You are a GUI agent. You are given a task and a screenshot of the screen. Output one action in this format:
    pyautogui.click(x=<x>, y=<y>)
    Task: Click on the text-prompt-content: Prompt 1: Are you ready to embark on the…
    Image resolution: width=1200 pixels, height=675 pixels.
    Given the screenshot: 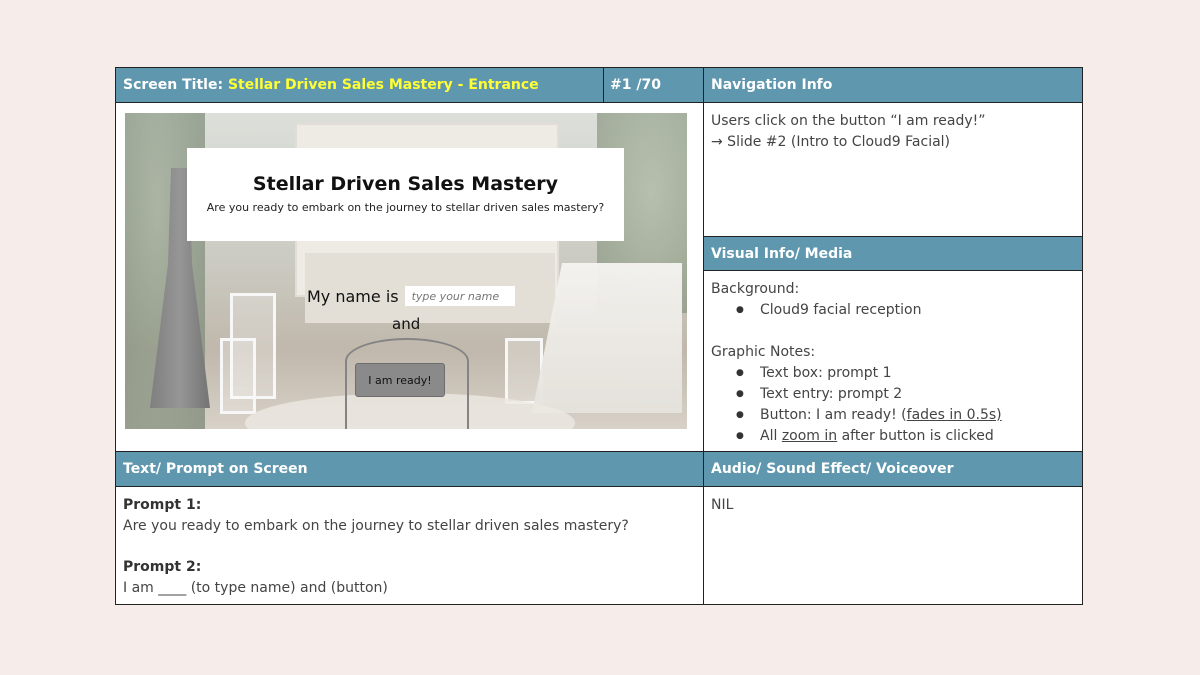 What is the action you would take?
    pyautogui.click(x=410, y=545)
    